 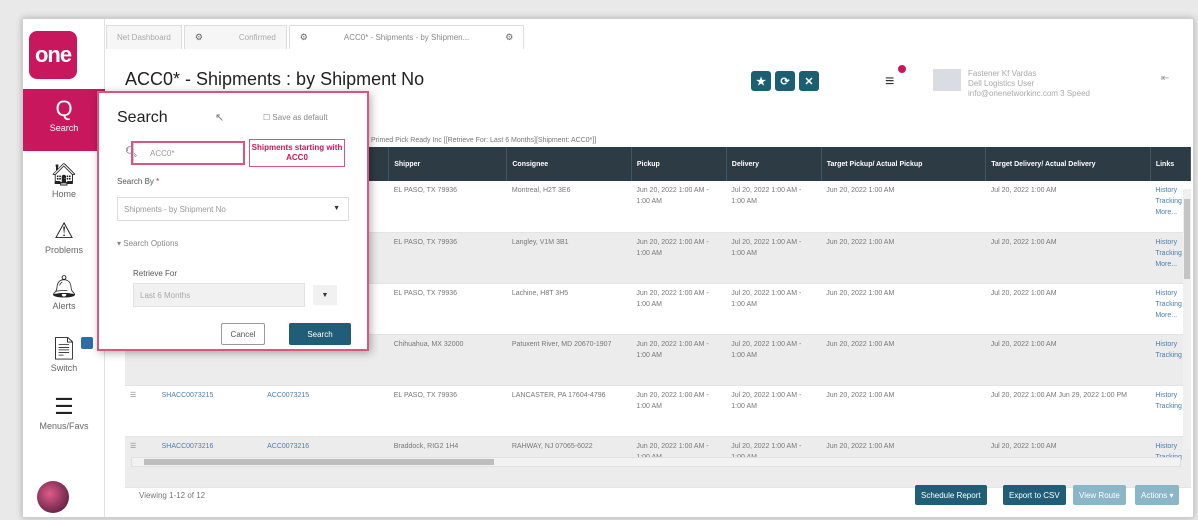 What do you see at coordinates (233, 209) in the screenshot?
I see `search-by-select: Shipments - by Shipment No ▼` at bounding box center [233, 209].